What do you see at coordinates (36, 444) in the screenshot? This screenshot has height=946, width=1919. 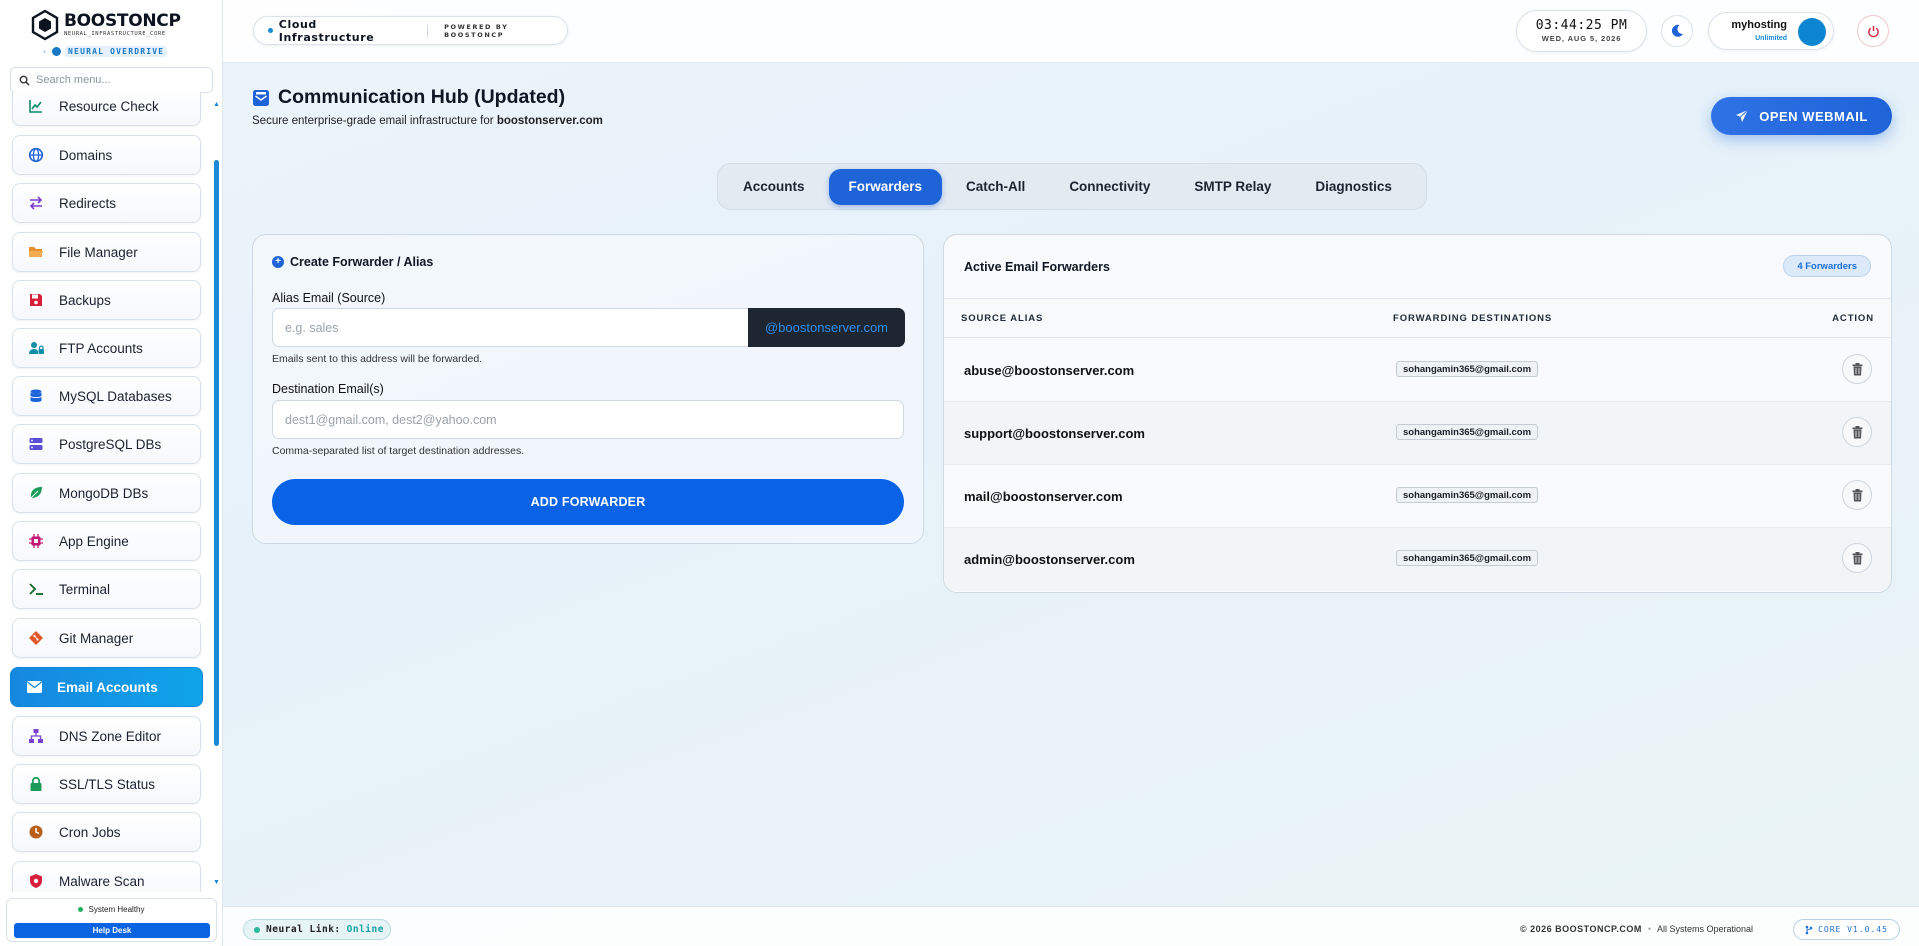 I see `server-icon` at bounding box center [36, 444].